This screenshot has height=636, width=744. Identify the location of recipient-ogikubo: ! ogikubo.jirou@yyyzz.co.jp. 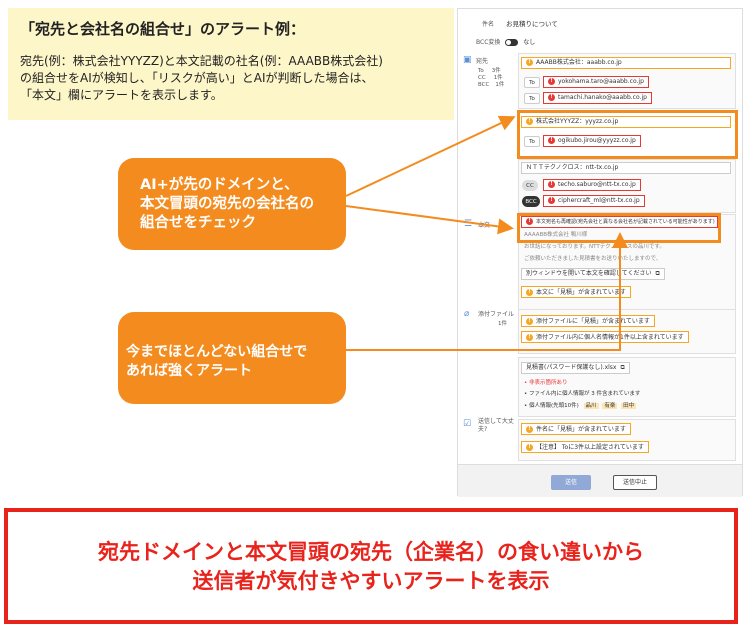
(592, 141).